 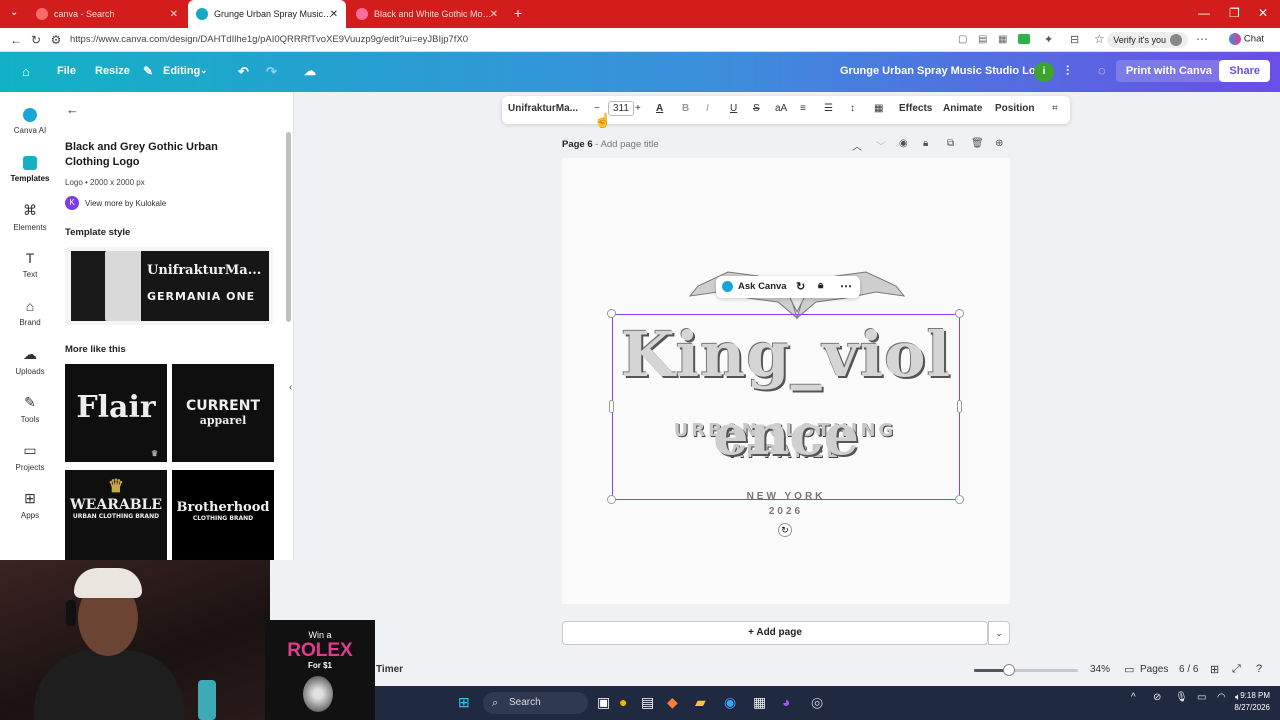 I want to click on rail-item-brand: ⌂ Brand, so click(x=30, y=312).